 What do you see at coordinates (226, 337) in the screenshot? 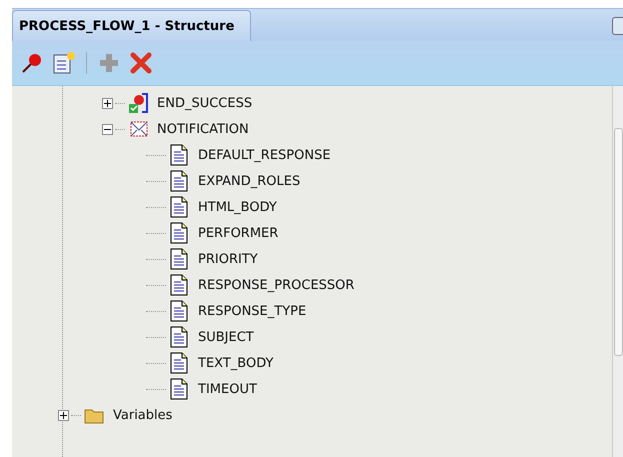
I see `tree-item: SUBJECT` at bounding box center [226, 337].